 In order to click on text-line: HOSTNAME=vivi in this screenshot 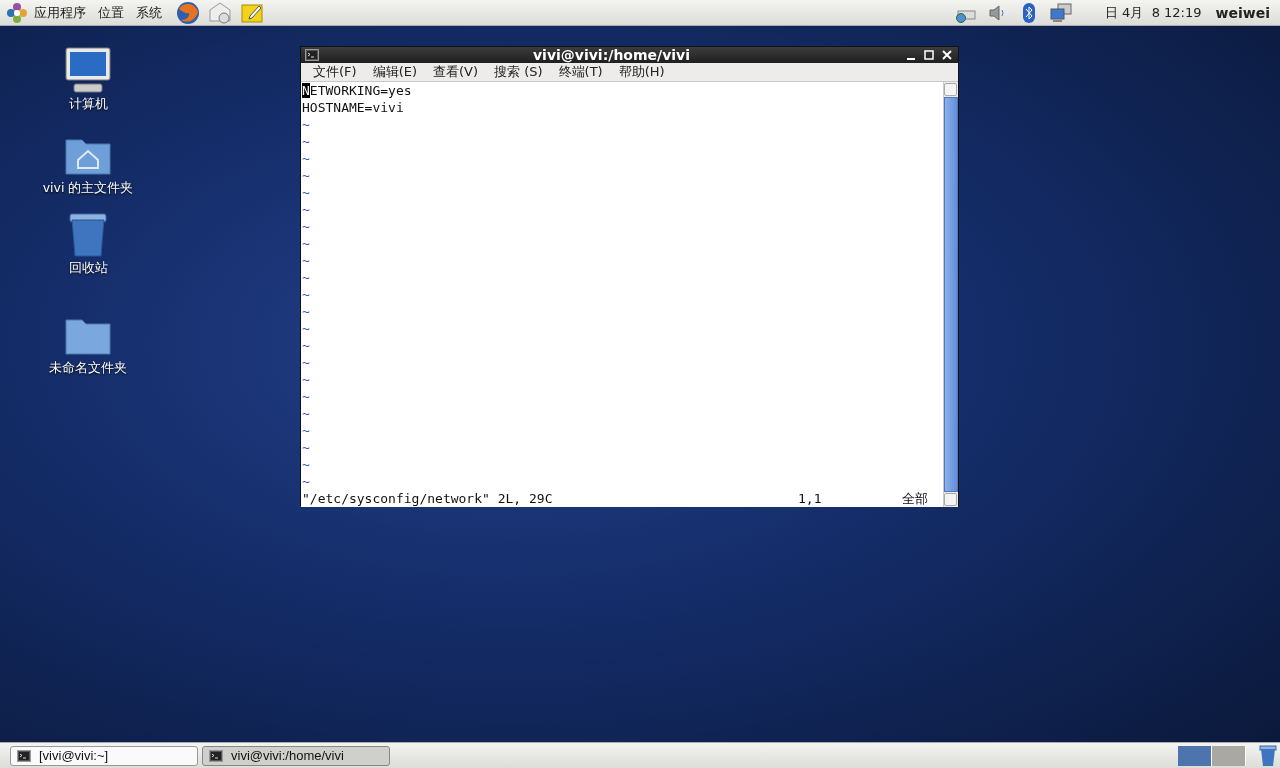, I will do `click(353, 107)`.